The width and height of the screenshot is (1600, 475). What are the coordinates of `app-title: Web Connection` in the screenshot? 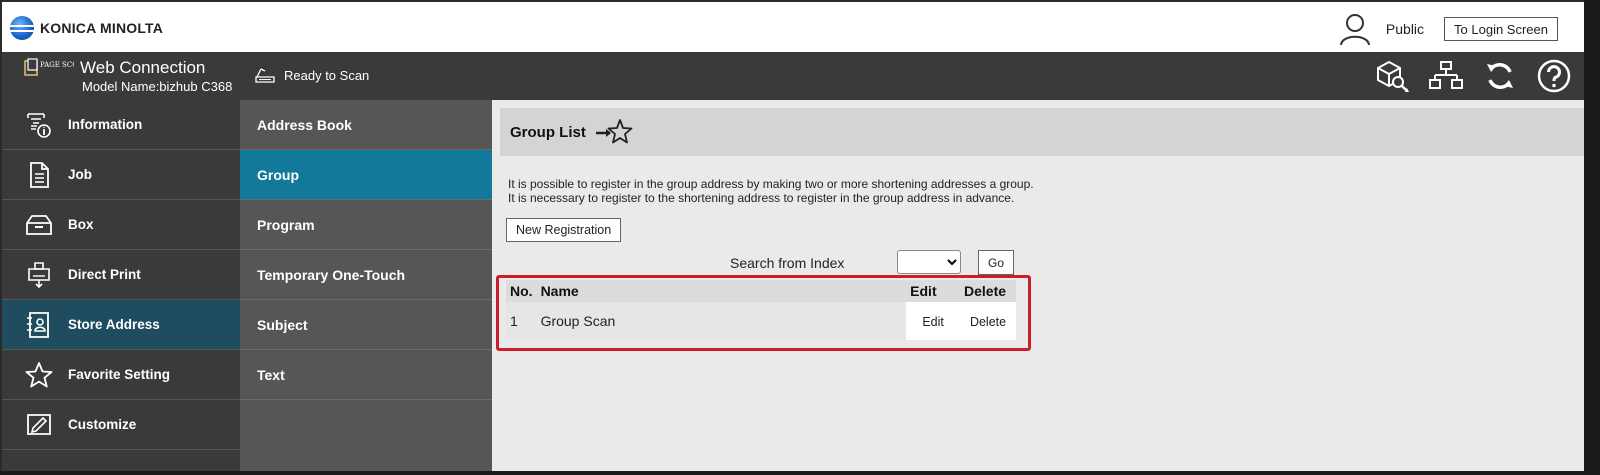 It's located at (143, 67).